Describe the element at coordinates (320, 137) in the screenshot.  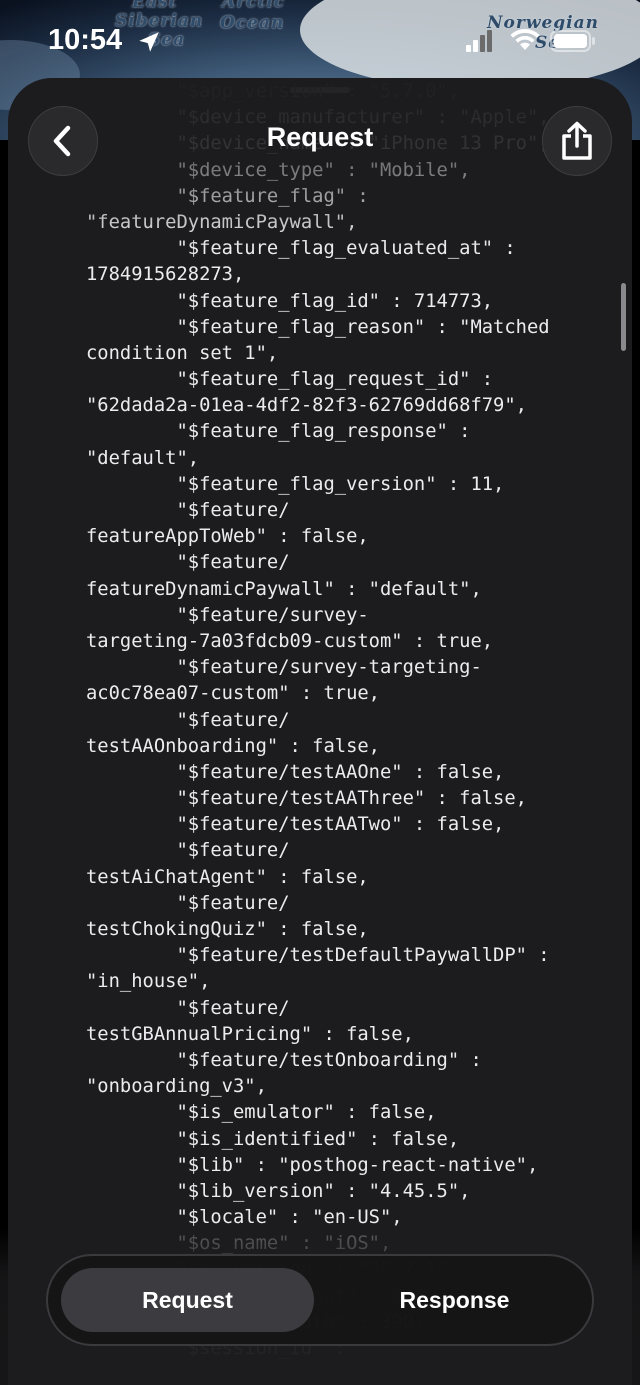
I see `page-title: Request` at that location.